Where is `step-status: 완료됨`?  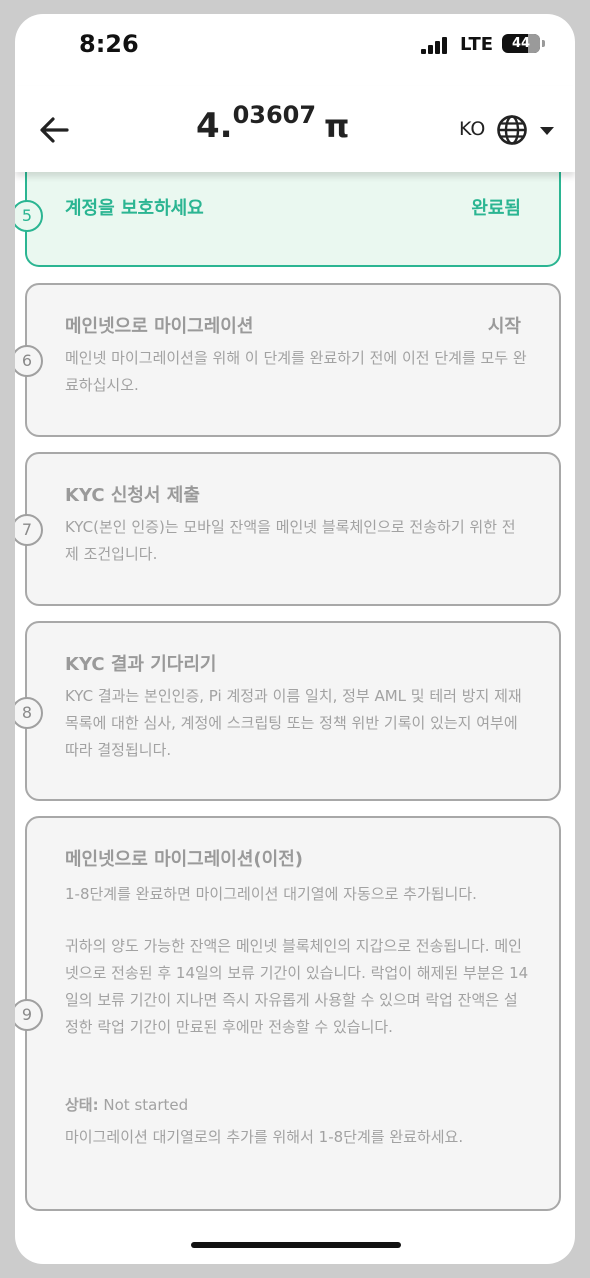
step-status: 완료됨 is located at coordinates (496, 208).